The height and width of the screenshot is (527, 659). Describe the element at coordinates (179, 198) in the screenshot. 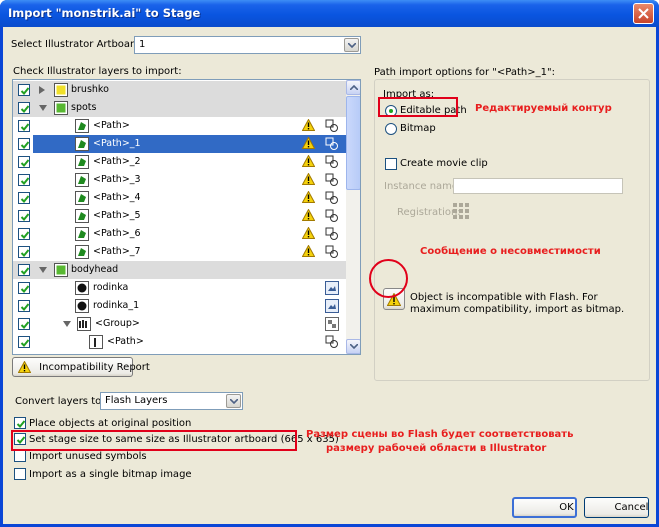

I see `layer-item-row: <Path>_4` at that location.